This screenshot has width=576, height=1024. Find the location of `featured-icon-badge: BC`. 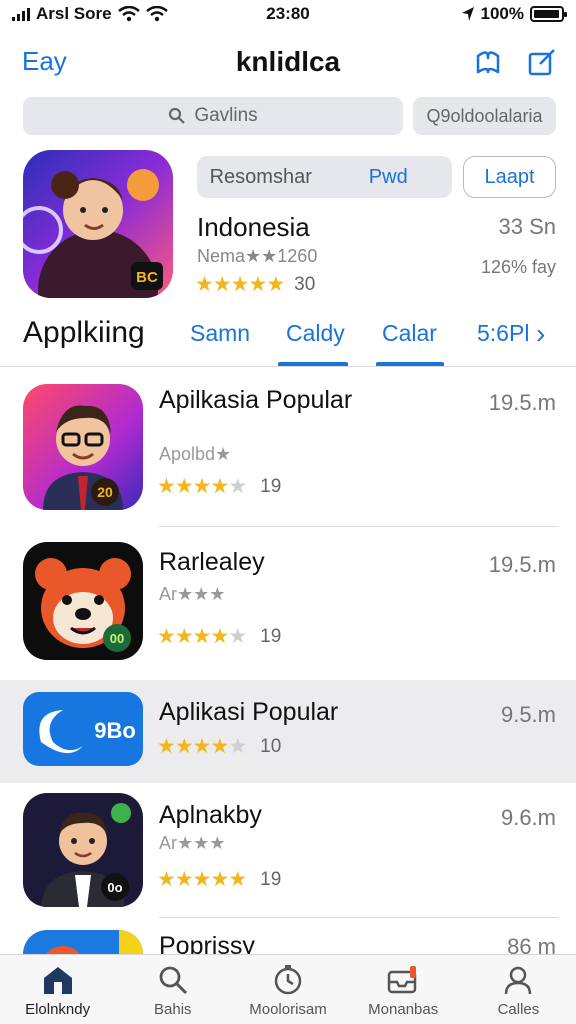

featured-icon-badge: BC is located at coordinates (147, 277).